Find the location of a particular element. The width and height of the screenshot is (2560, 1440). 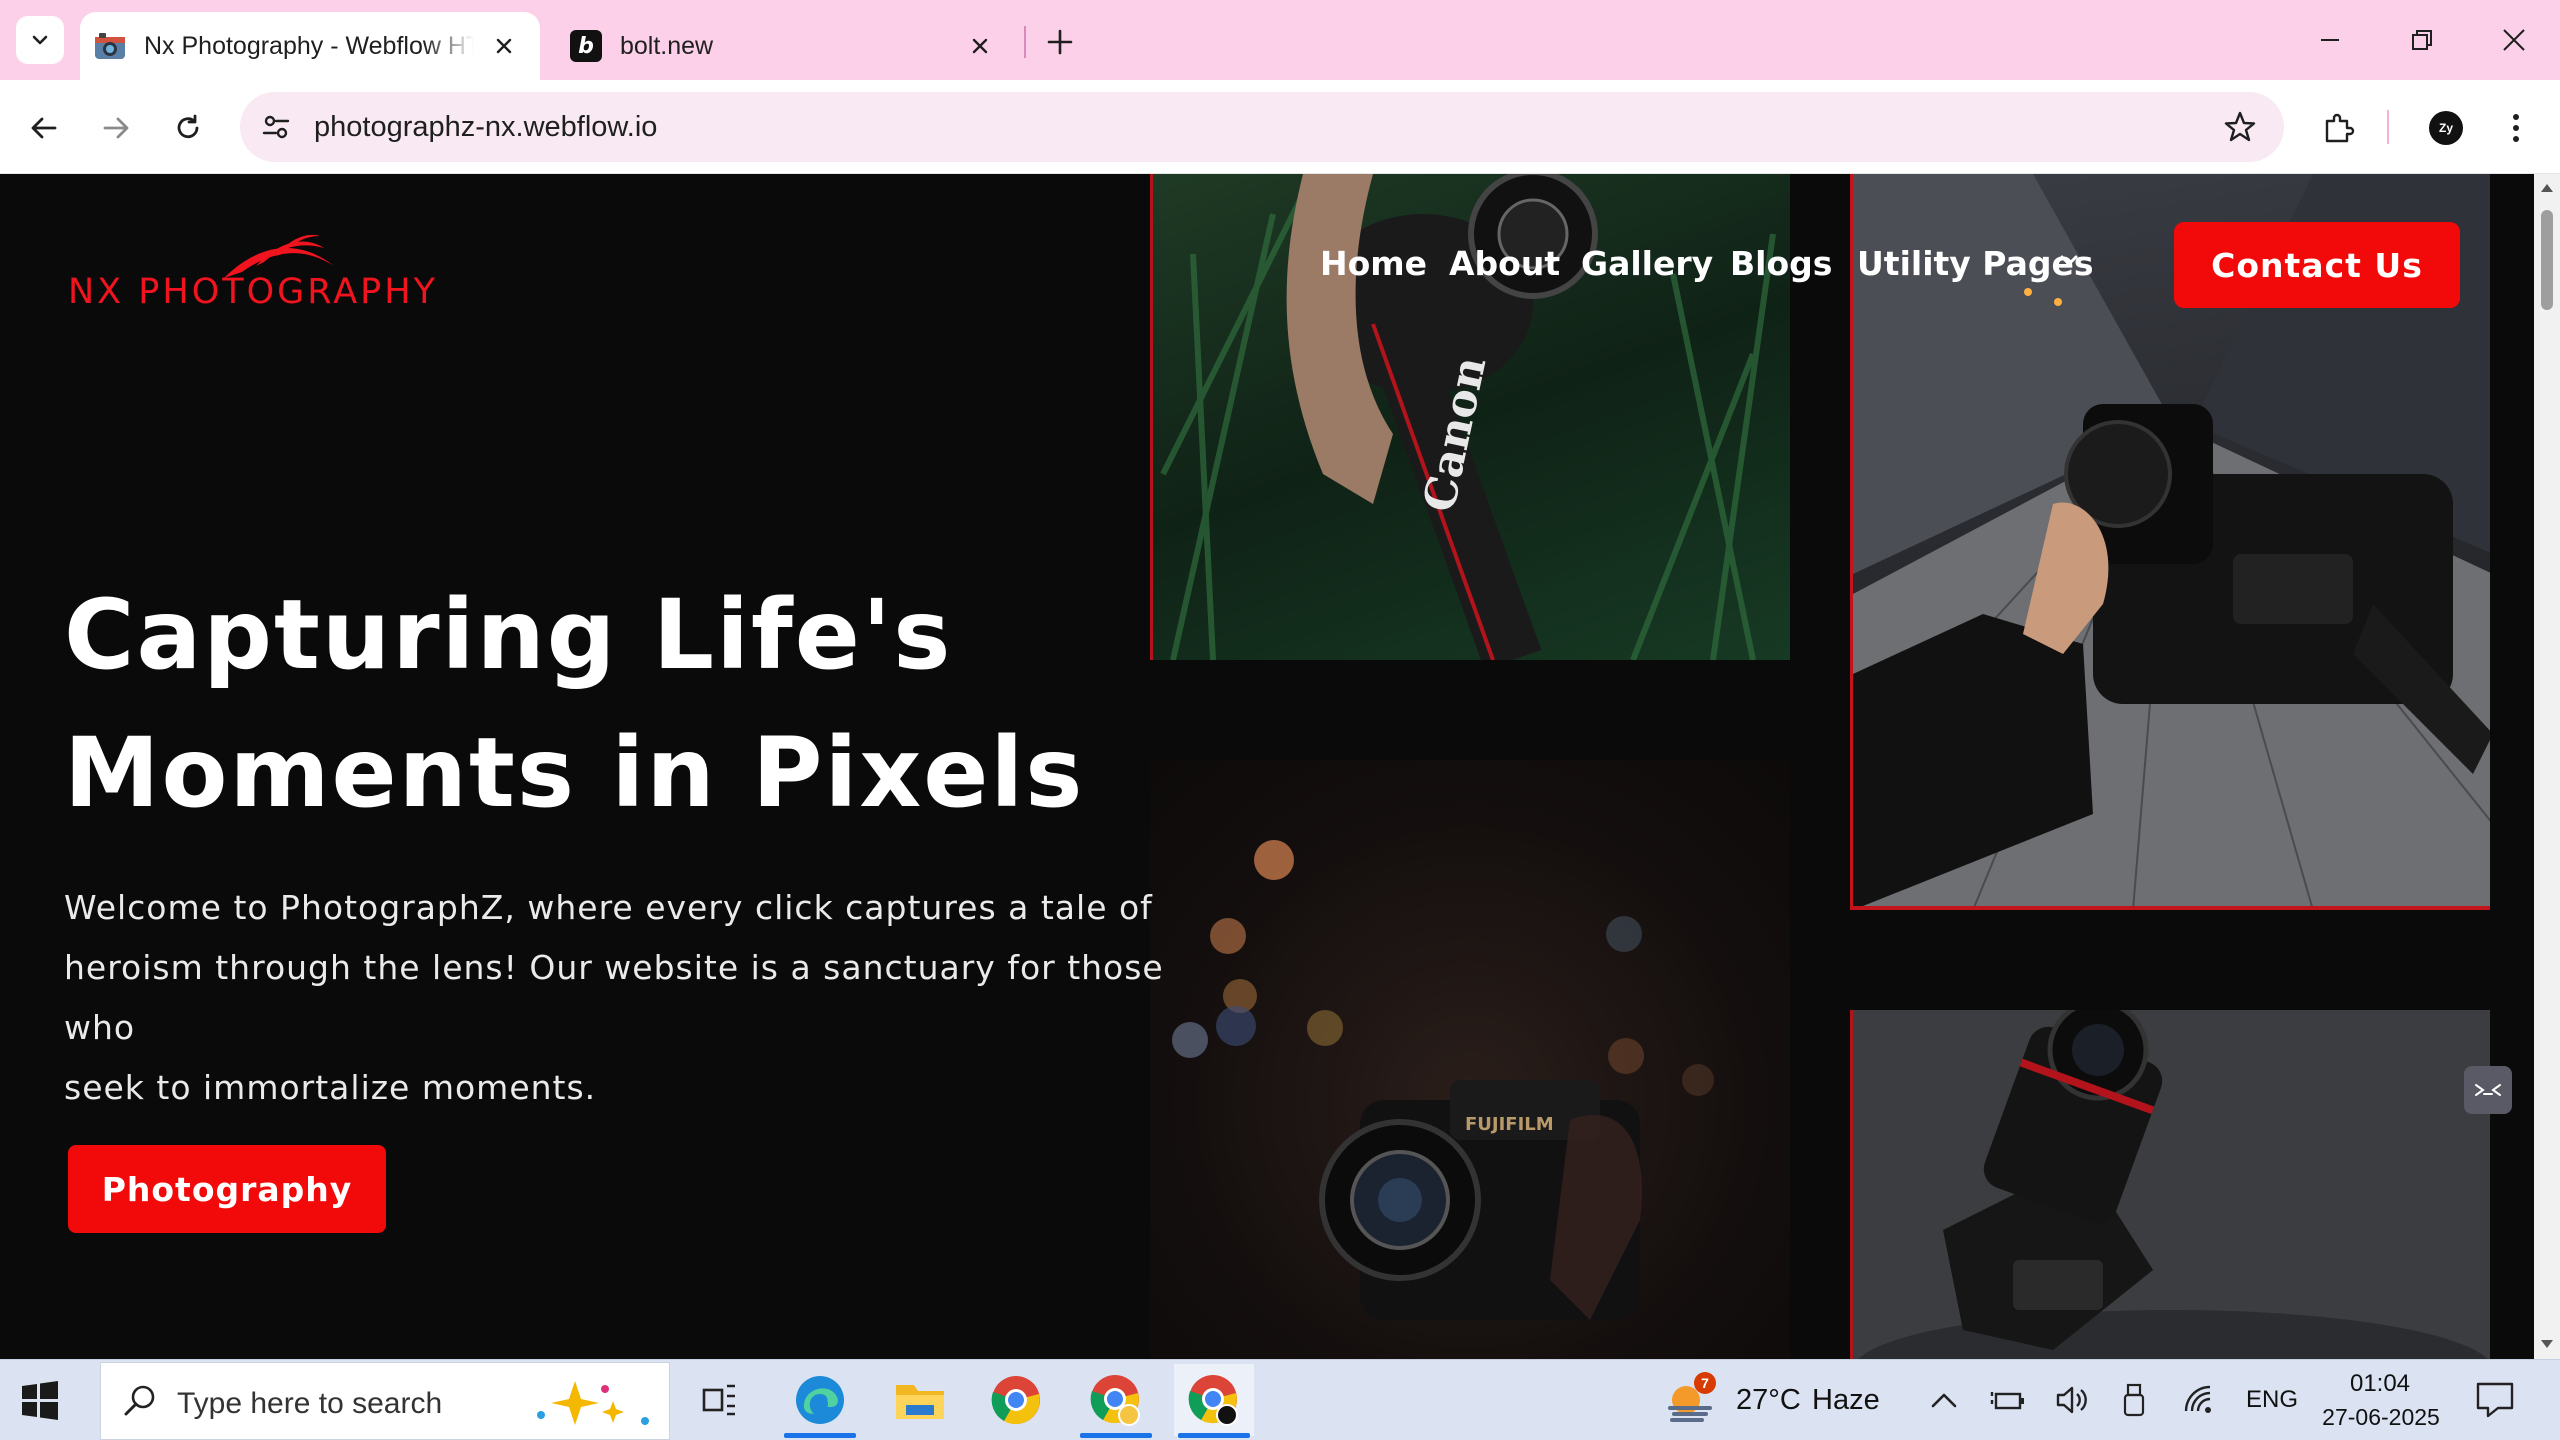

minimize-icon is located at coordinates (2330, 40).